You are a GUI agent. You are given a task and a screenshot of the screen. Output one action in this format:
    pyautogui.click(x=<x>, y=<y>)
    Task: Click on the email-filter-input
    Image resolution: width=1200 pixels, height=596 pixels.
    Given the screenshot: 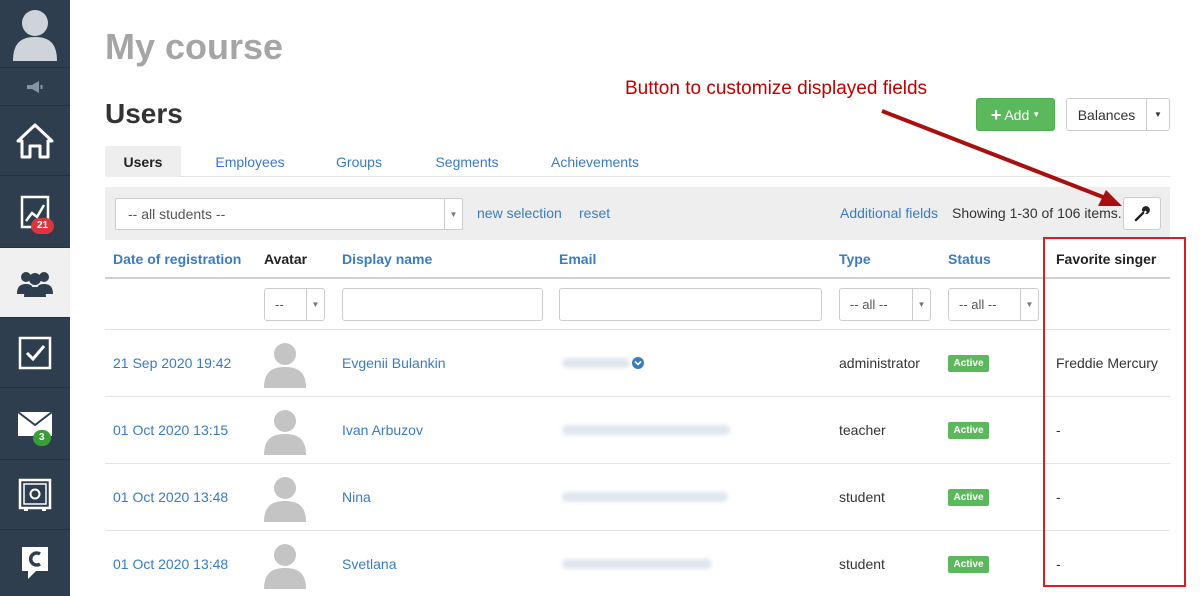 What is the action you would take?
    pyautogui.click(x=690, y=304)
    